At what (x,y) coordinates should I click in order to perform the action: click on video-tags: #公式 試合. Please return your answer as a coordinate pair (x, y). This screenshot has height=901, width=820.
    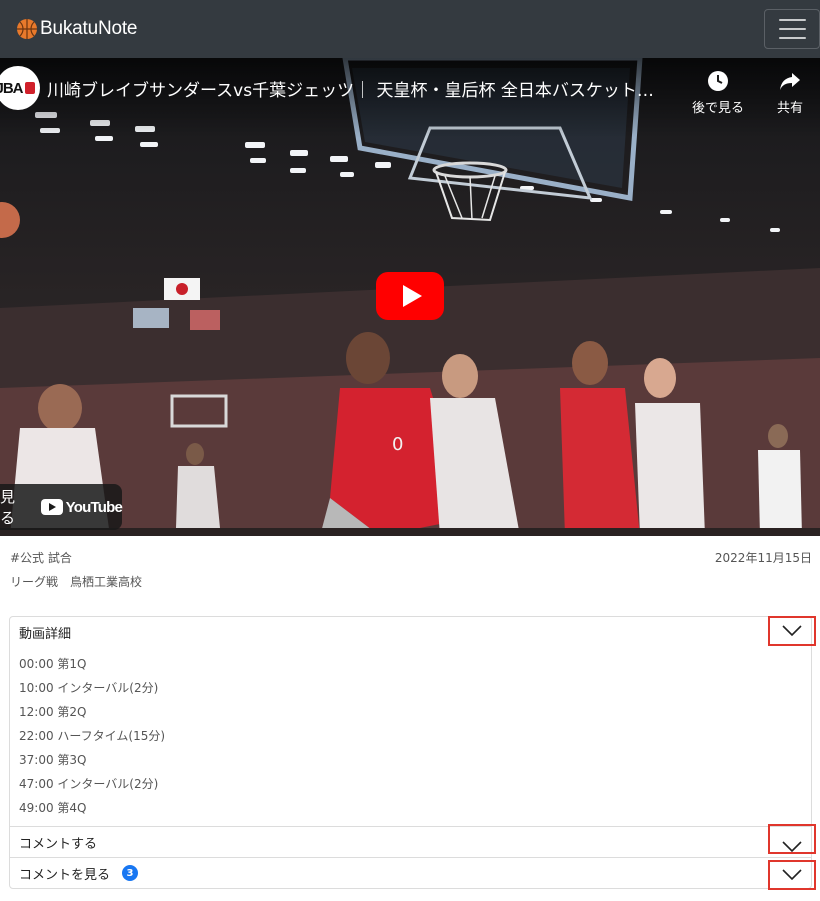
    Looking at the image, I should click on (41, 558).